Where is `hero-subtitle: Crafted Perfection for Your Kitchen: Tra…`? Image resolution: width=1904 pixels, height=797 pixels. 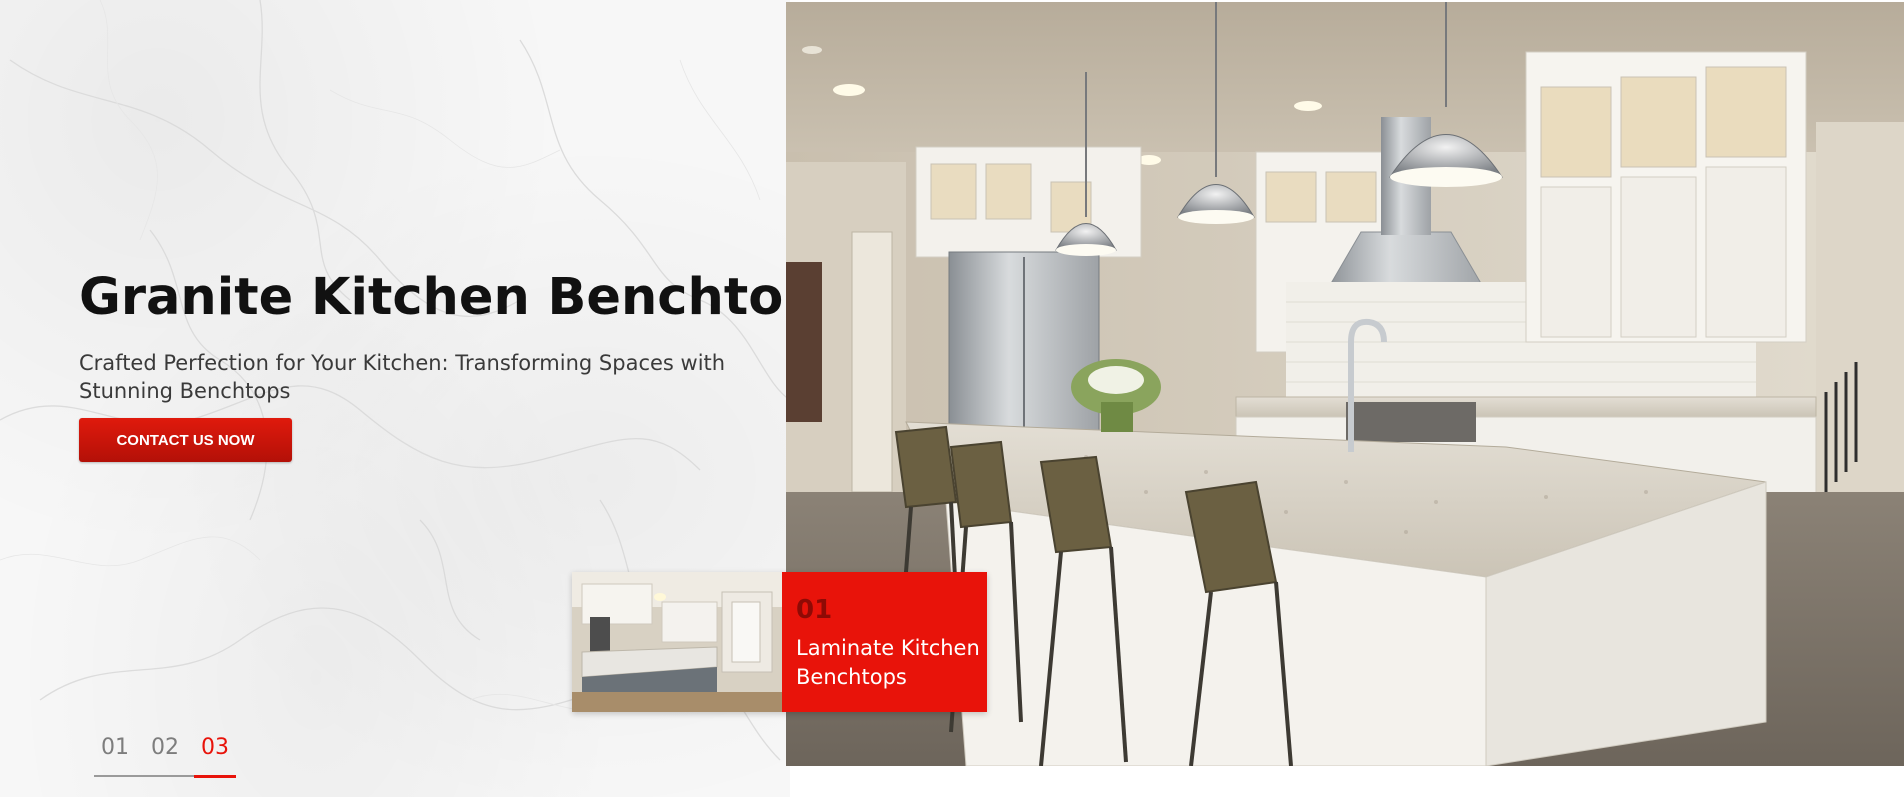 hero-subtitle: Crafted Perfection for Your Kitchen: Tra… is located at coordinates (402, 377).